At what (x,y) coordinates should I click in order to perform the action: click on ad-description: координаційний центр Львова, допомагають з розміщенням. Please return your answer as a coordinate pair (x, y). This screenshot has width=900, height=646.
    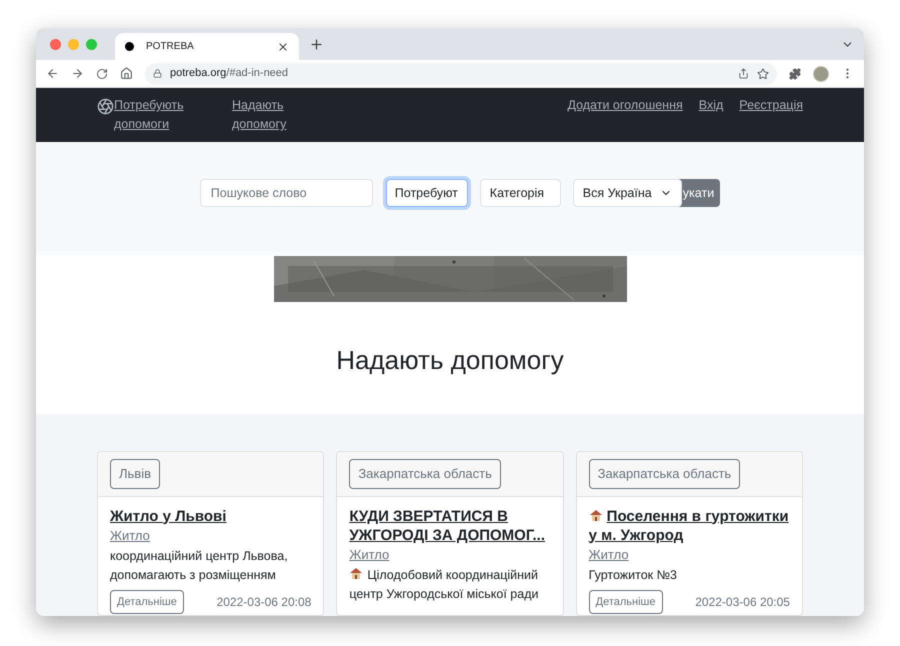
    Looking at the image, I should click on (199, 566).